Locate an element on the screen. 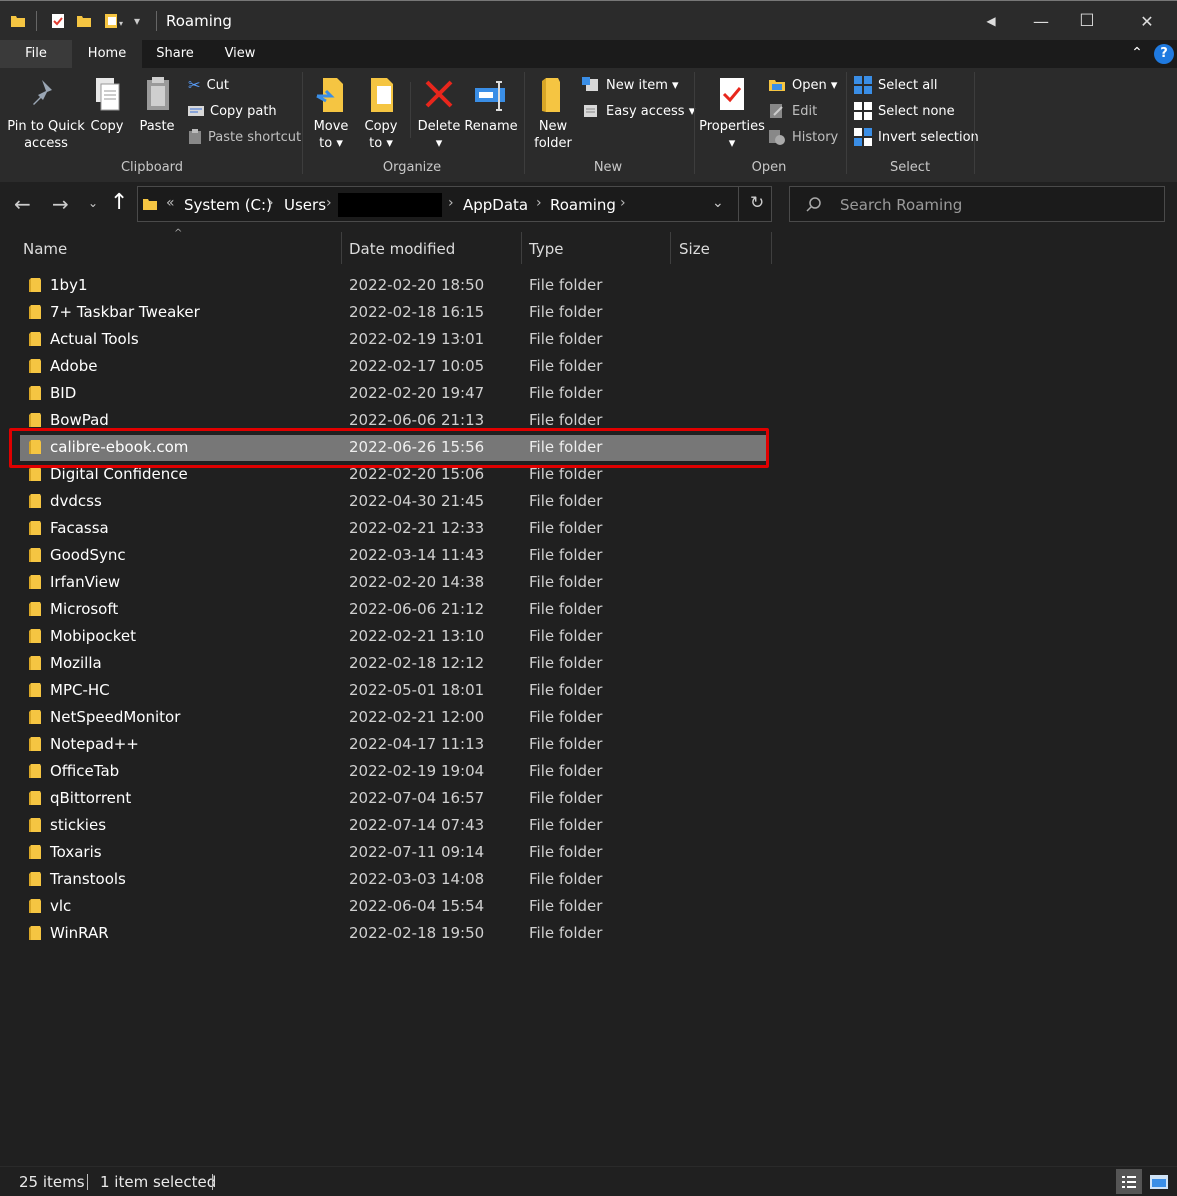 Image resolution: width=1177 pixels, height=1196 pixels. table-row: Notepad++ 2022-04-17 11:13 File folder is located at coordinates (393, 745).